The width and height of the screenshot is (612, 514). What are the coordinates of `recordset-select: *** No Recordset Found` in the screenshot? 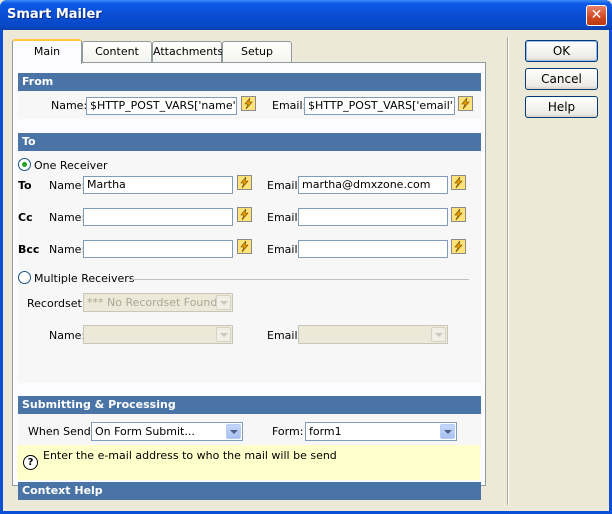 It's located at (158, 302).